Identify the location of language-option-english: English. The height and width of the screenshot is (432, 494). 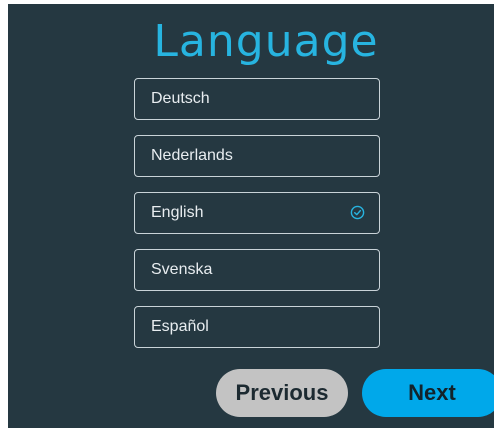
(257, 213).